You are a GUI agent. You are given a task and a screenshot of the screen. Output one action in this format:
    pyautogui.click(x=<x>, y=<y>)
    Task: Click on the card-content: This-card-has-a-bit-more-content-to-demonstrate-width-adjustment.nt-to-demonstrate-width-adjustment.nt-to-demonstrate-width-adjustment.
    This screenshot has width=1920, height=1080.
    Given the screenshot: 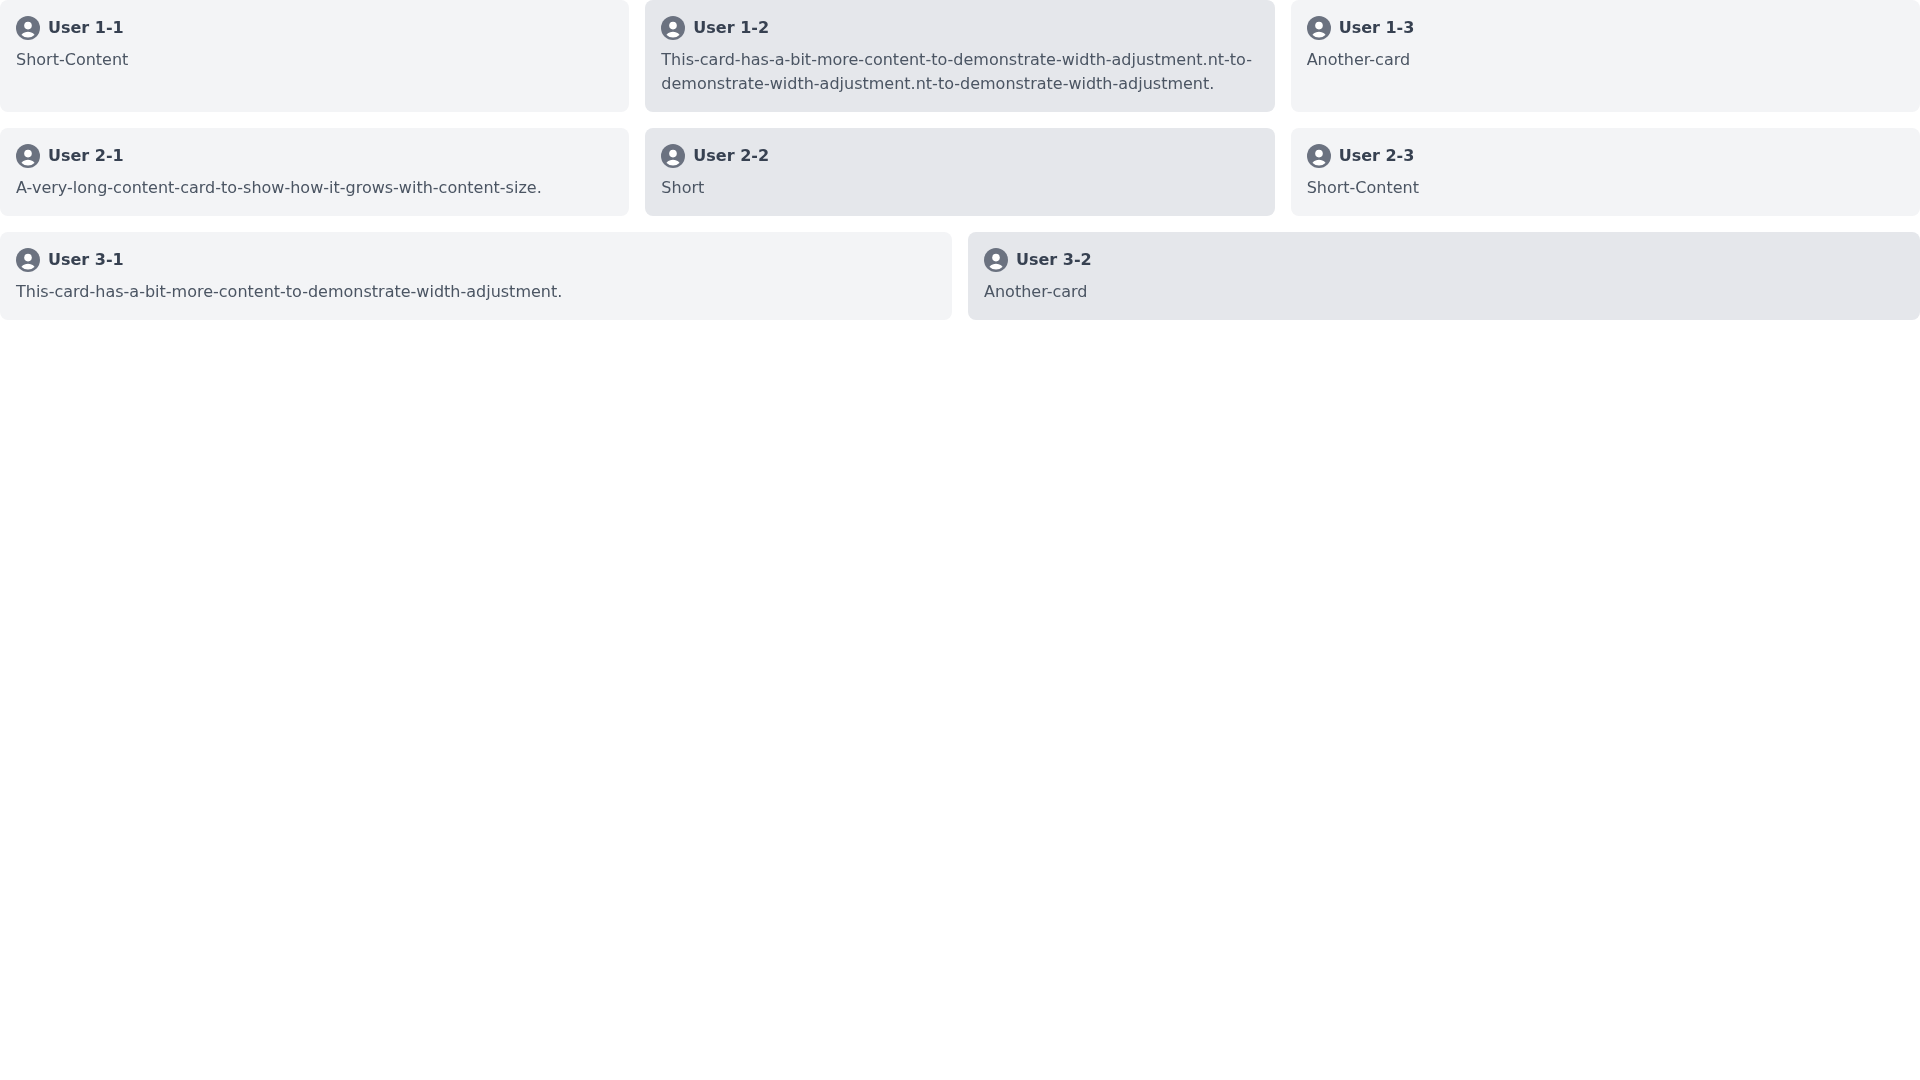 What is the action you would take?
    pyautogui.click(x=957, y=72)
    